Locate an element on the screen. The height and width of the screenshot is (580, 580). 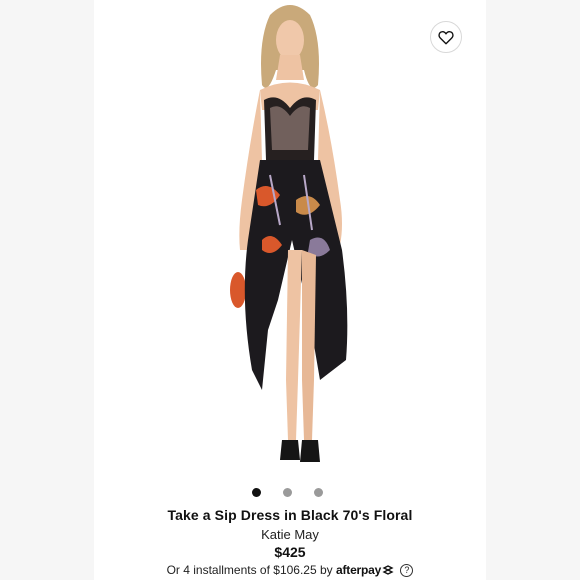
afterpay-logo-text: afterpay is located at coordinates (359, 570).